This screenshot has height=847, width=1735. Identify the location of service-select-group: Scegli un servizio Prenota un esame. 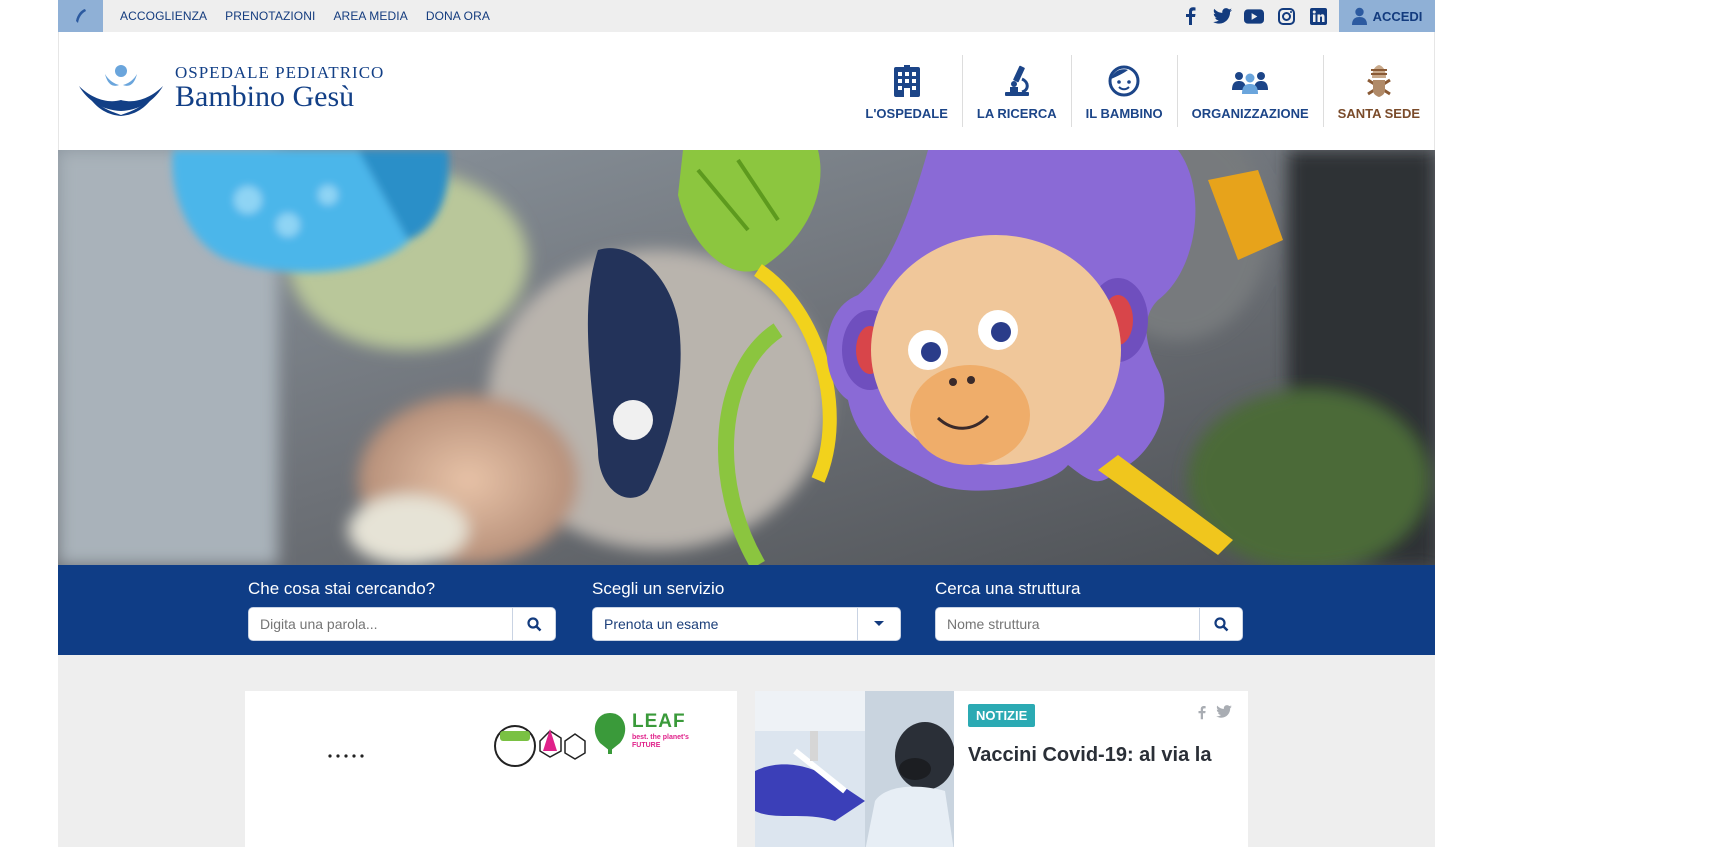
(746, 610).